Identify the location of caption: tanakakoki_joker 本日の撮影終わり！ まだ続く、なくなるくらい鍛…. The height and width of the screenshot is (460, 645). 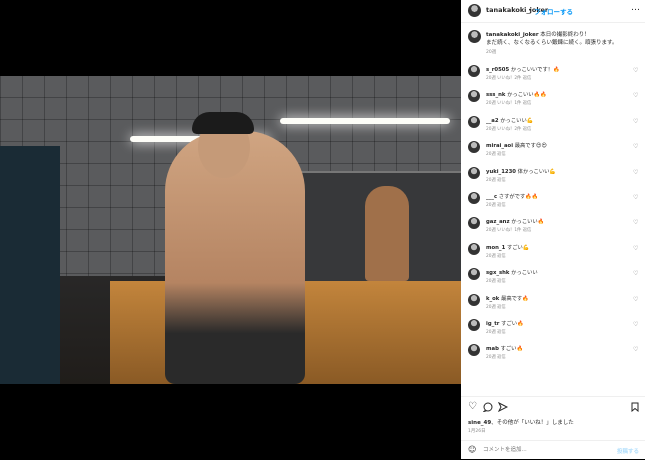
(553, 44).